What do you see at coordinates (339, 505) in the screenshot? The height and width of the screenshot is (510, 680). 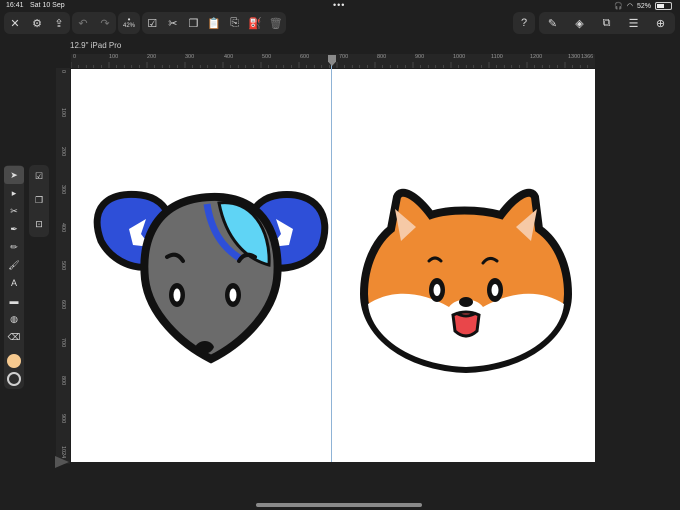 I see `home-indicator` at bounding box center [339, 505].